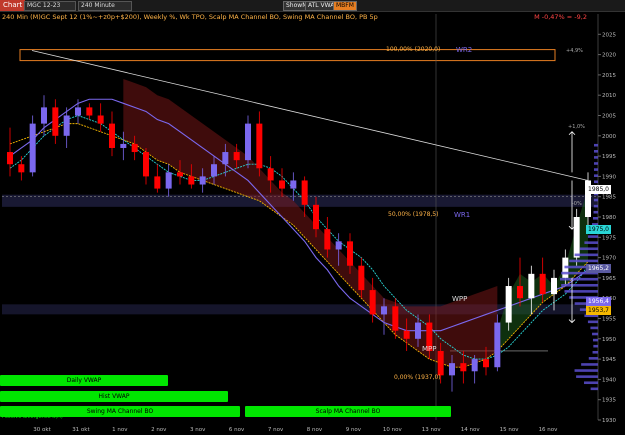 This screenshot has height=435, width=625. Describe the element at coordinates (609, 340) in the screenshot. I see `y-tick-label: 1950` at that location.